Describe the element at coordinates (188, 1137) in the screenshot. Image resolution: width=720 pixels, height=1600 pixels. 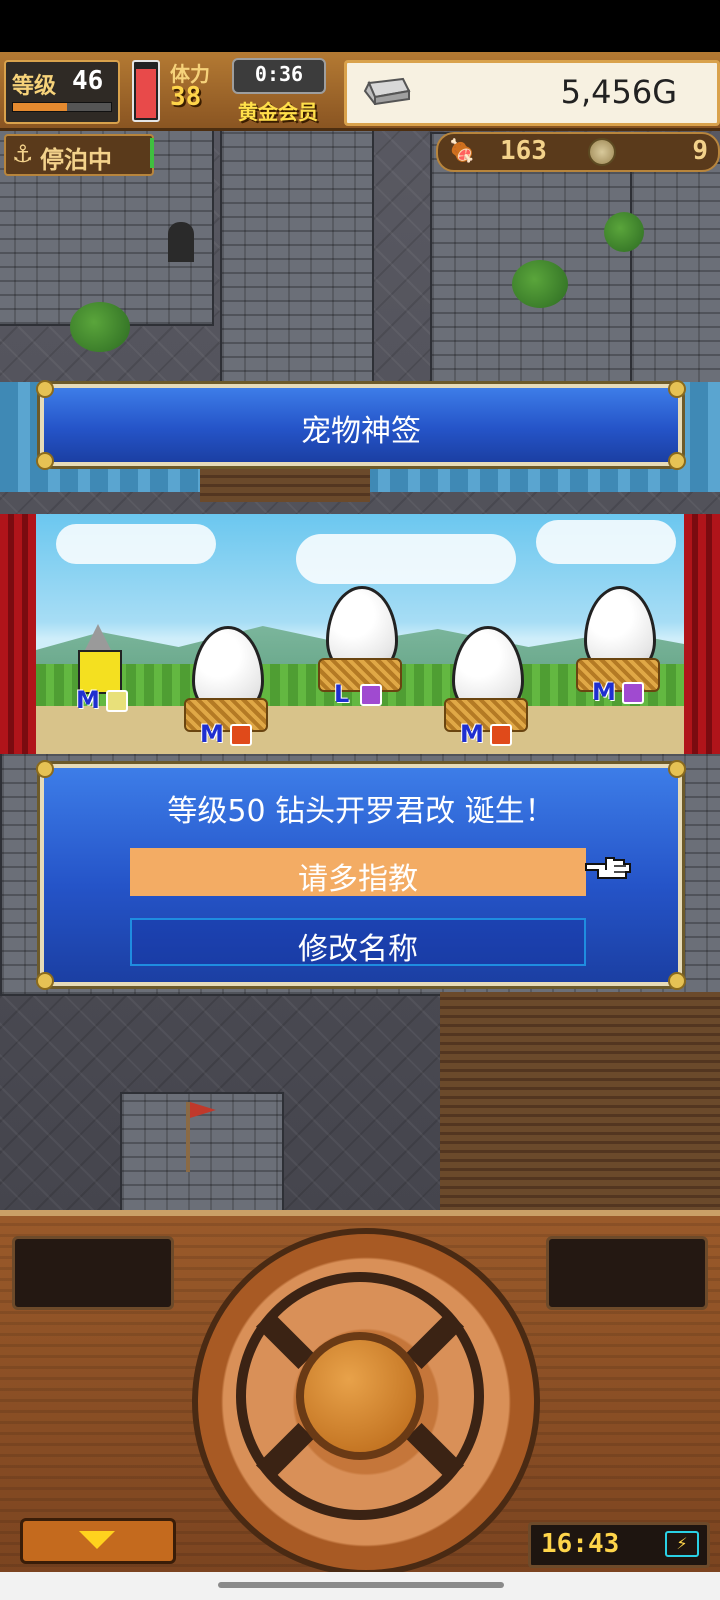
I see `flag-pole` at that location.